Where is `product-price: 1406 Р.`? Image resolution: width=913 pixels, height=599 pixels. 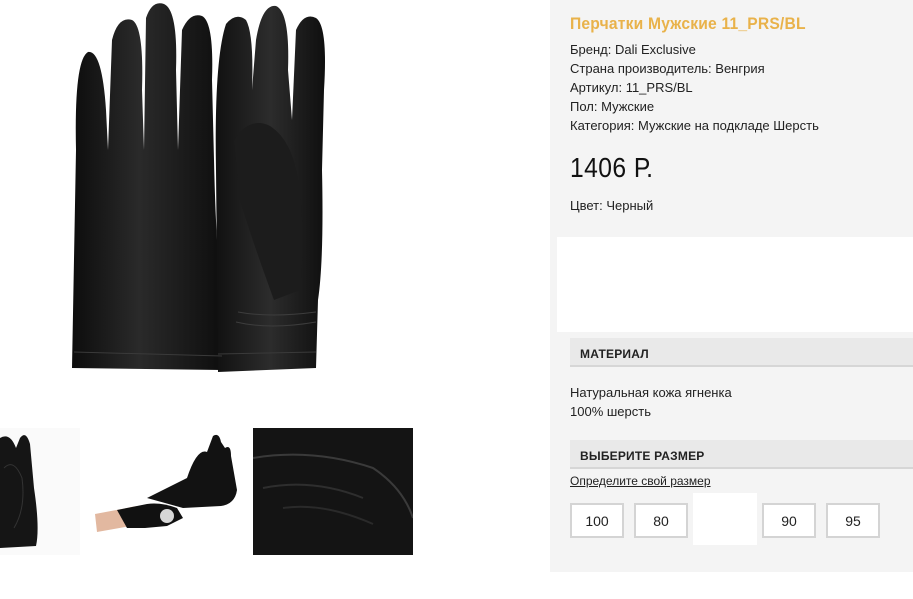
product-price: 1406 Р. is located at coordinates (612, 167).